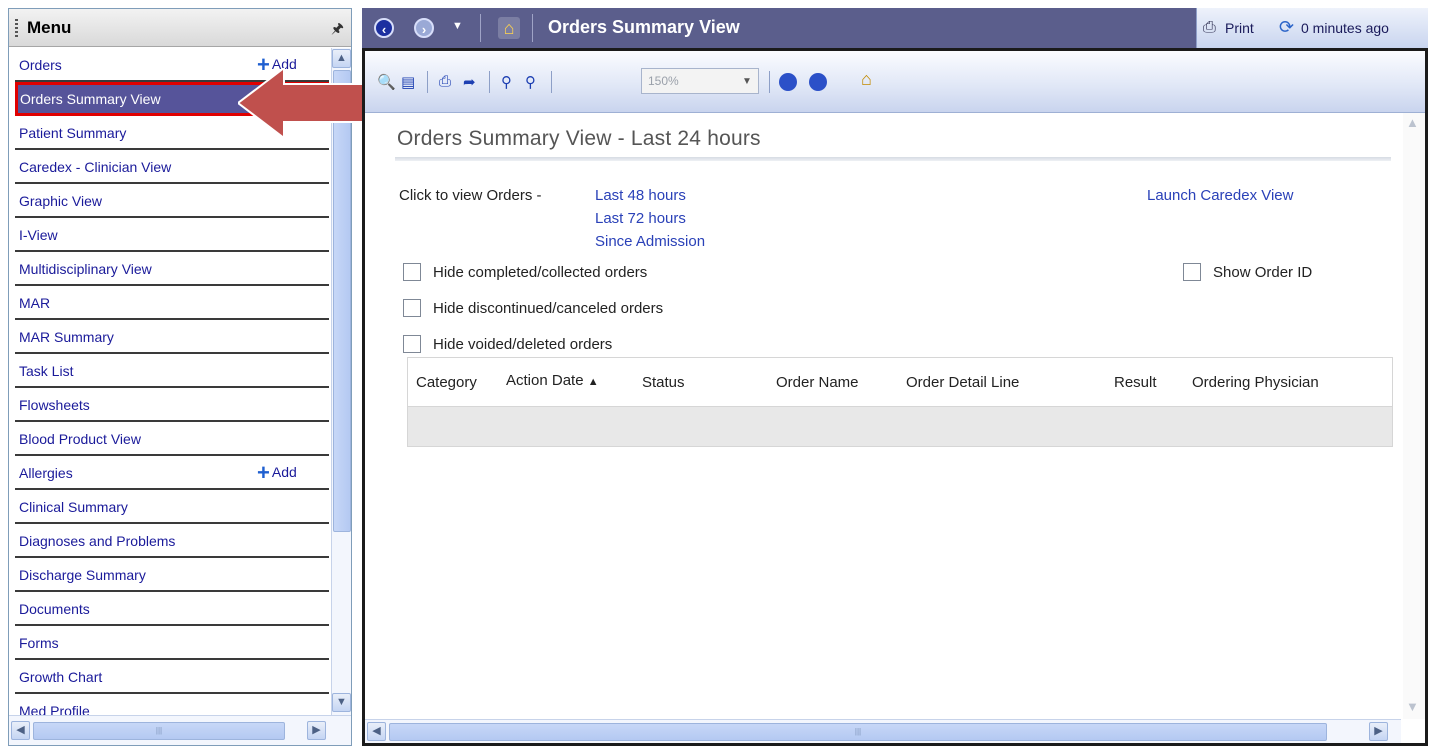 This screenshot has height=751, width=1437. What do you see at coordinates (640, 195) in the screenshot?
I see `last-48-hours-link: Last 48 hours` at bounding box center [640, 195].